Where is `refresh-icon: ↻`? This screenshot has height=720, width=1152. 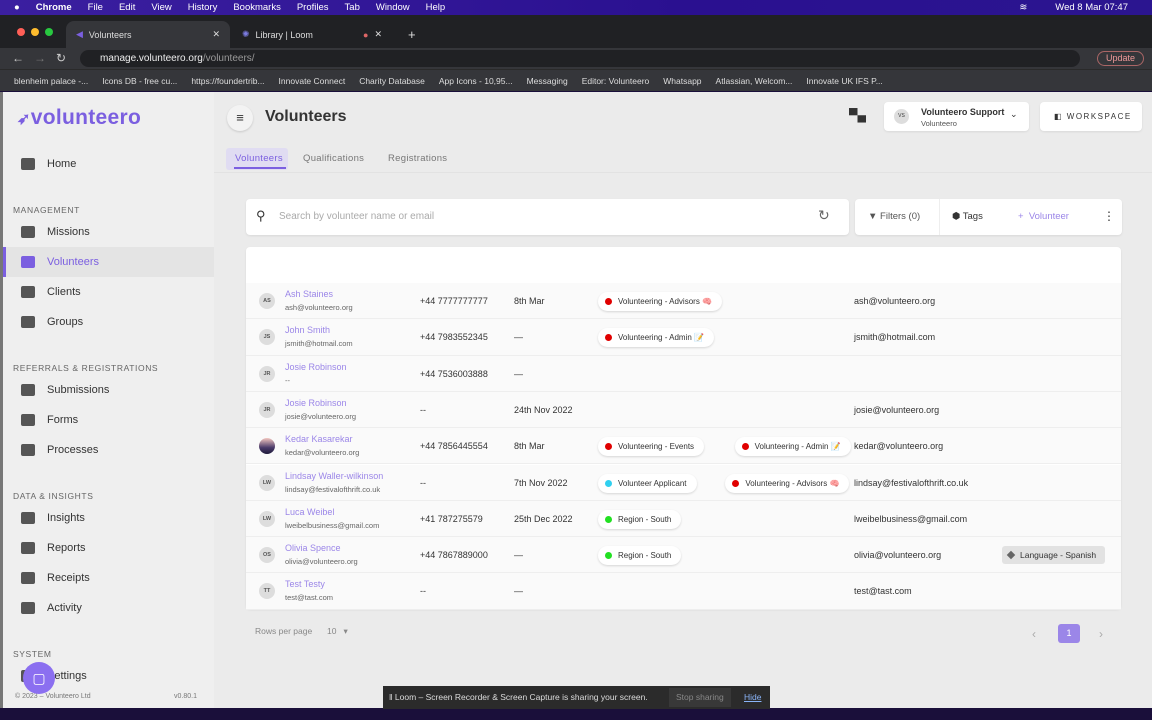
refresh-icon: ↻ is located at coordinates (824, 215).